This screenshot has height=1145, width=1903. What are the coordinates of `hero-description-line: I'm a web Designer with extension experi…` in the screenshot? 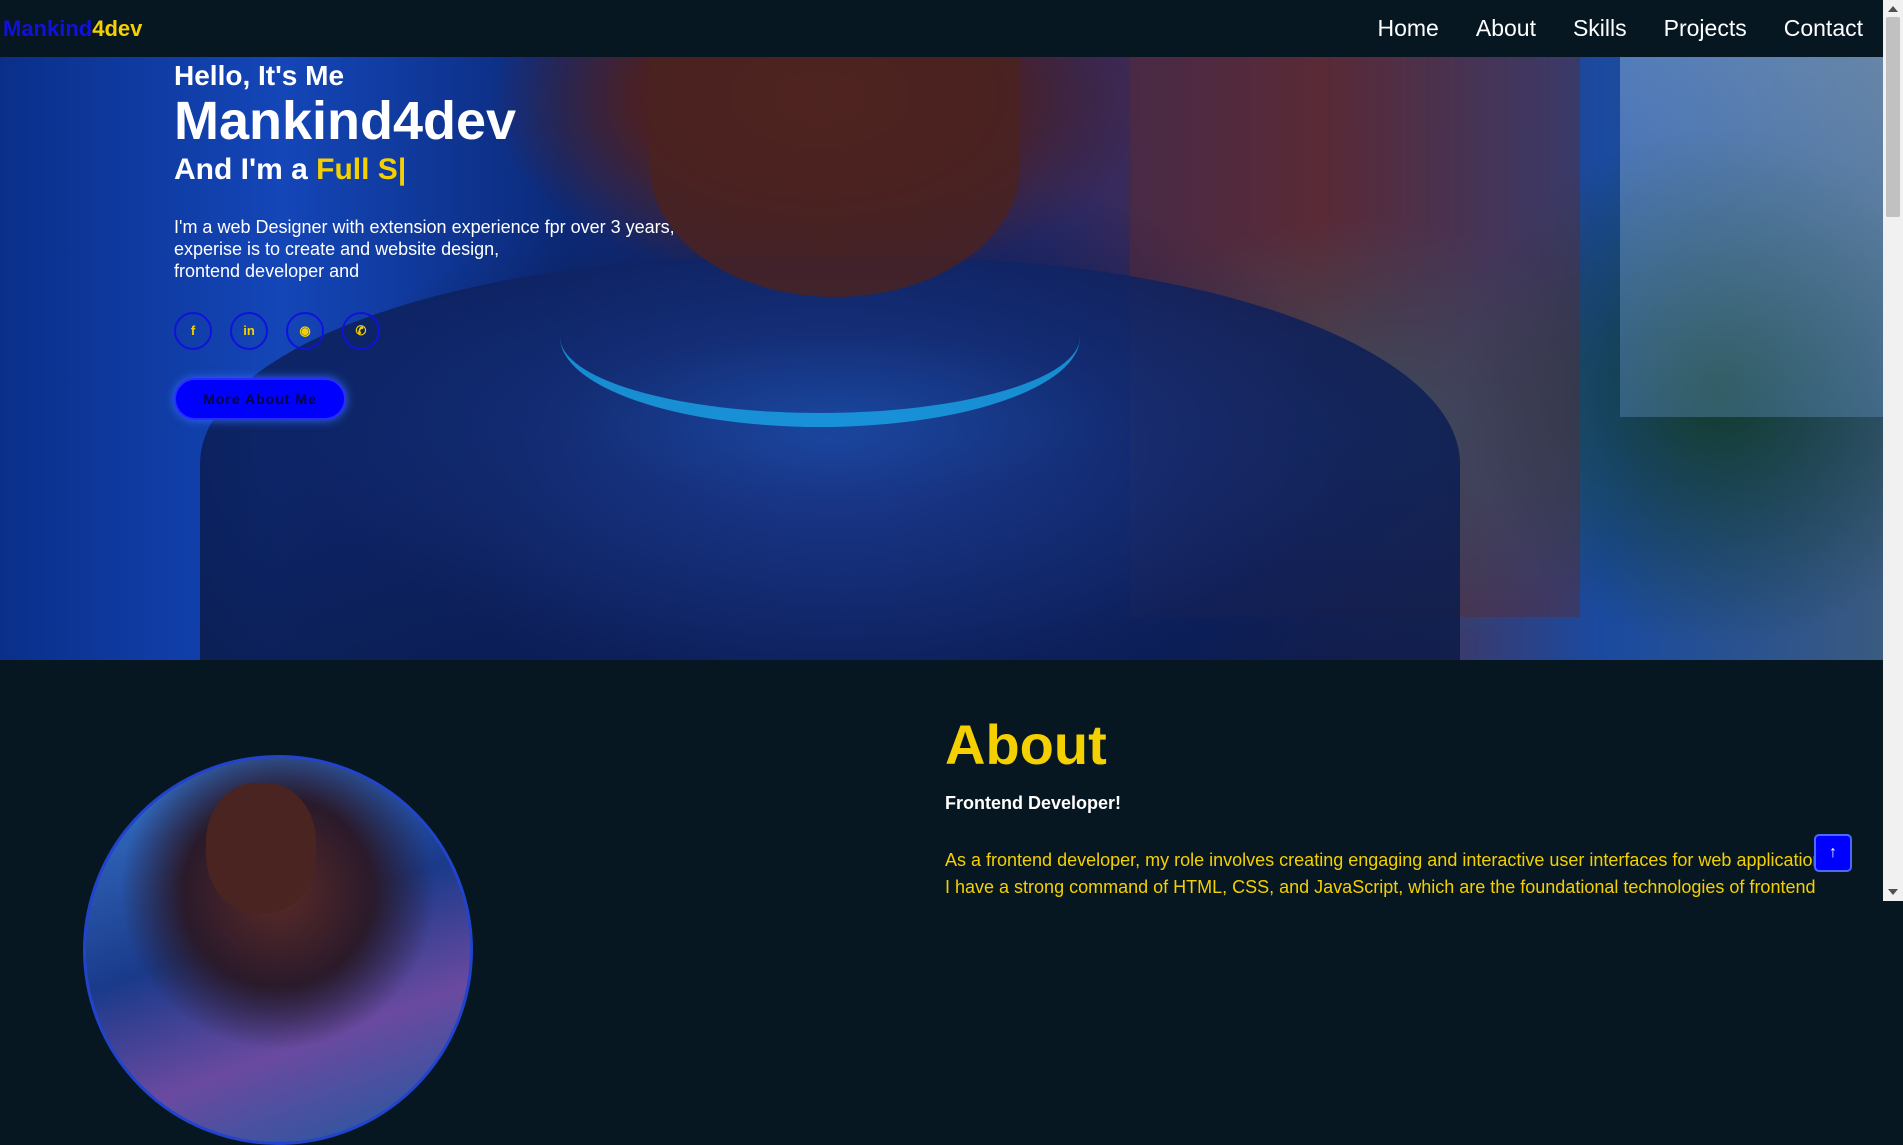 It's located at (424, 226).